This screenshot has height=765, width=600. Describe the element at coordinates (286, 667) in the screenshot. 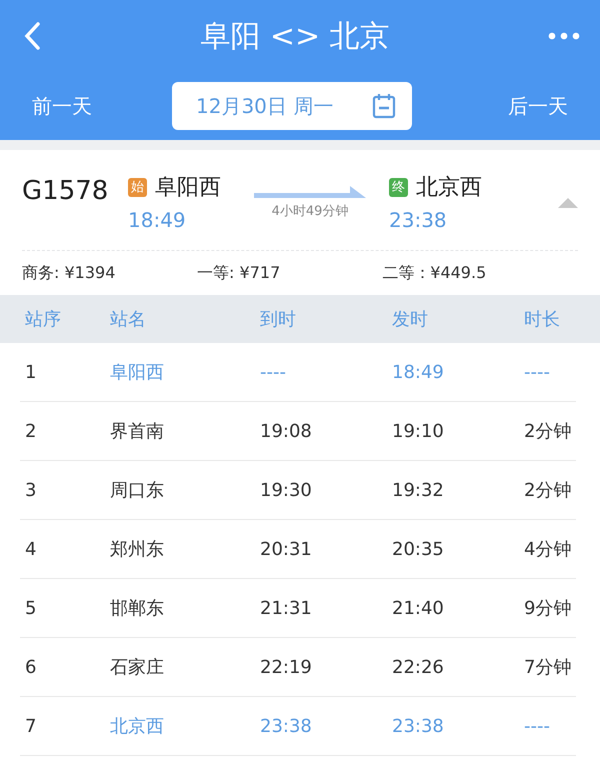

I see `table-cell-text: 22:19` at that location.